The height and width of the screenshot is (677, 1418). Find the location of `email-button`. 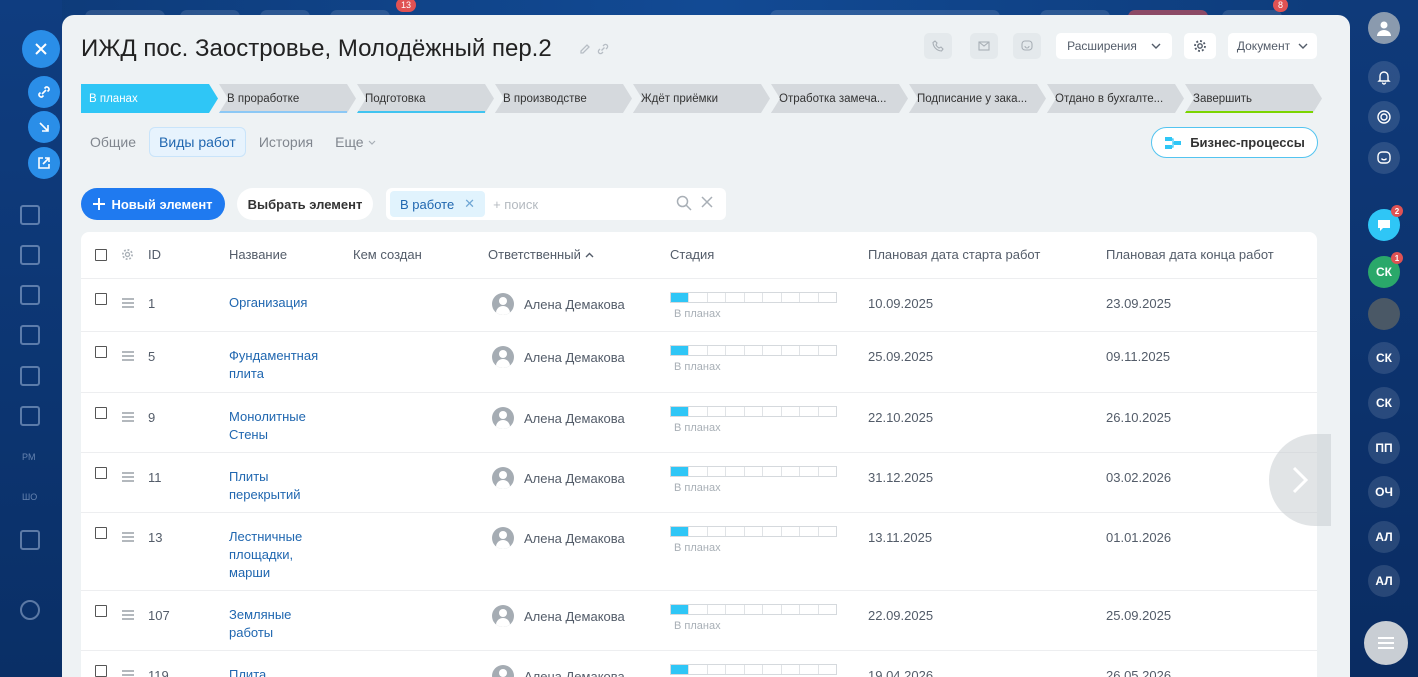

email-button is located at coordinates (984, 46).